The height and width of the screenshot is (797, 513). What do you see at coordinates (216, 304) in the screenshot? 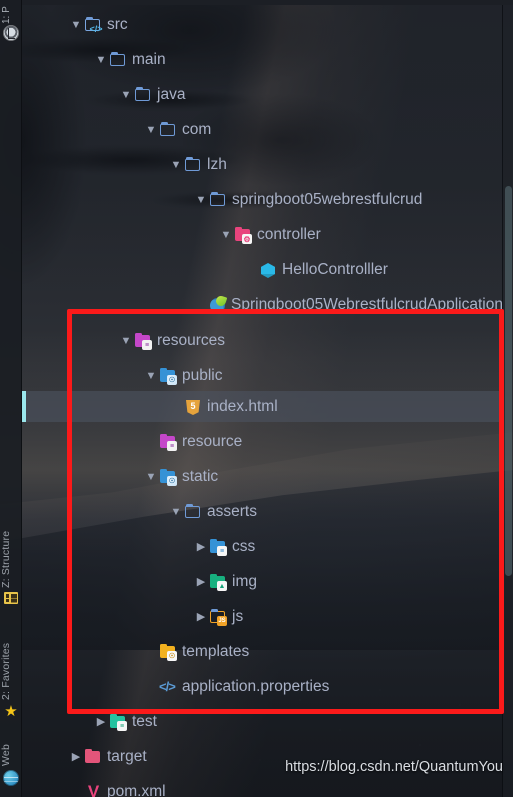
I see `spring-boot-app-icon` at bounding box center [216, 304].